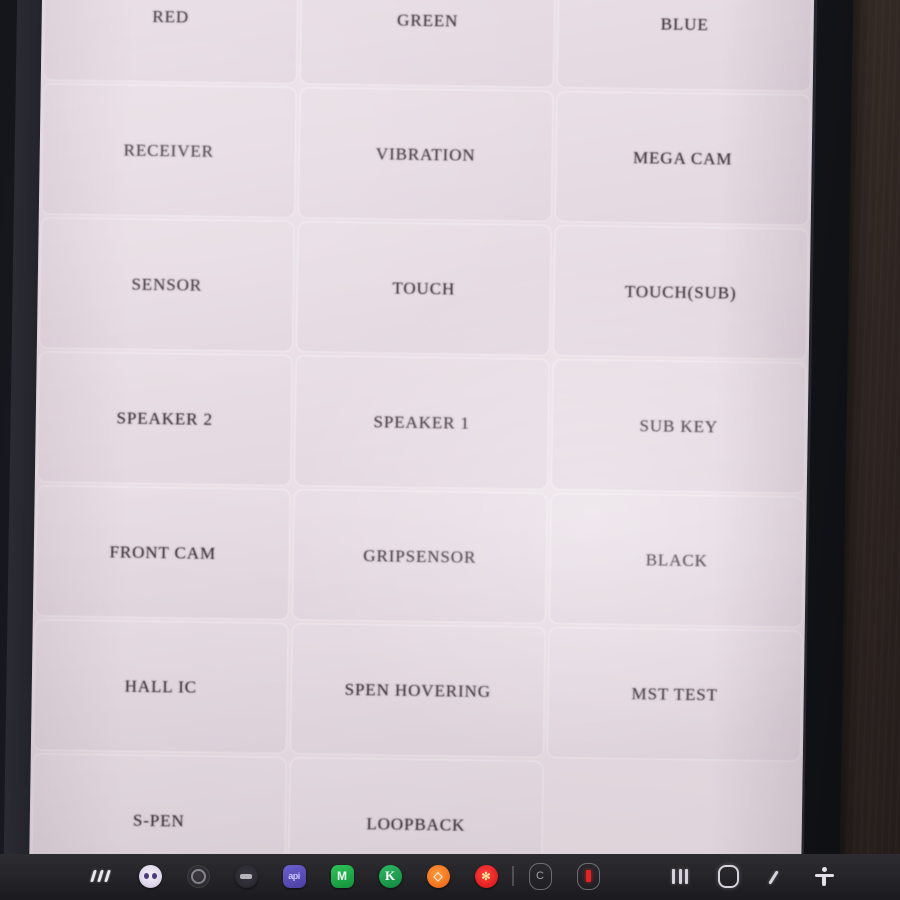  I want to click on test-button-label: MEGA CAM, so click(682, 158).